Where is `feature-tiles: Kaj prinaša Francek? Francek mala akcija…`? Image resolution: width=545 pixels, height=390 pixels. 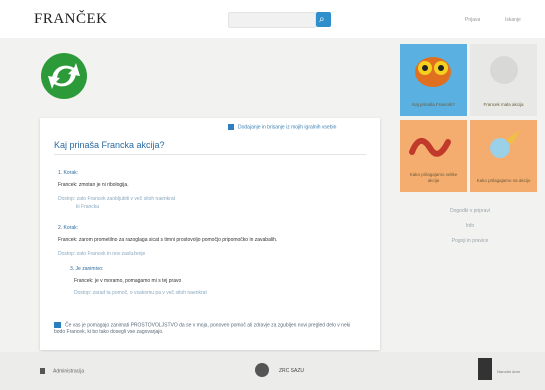 feature-tiles: Kaj prinaša Francek? Francek mala akcija… is located at coordinates (470, 119).